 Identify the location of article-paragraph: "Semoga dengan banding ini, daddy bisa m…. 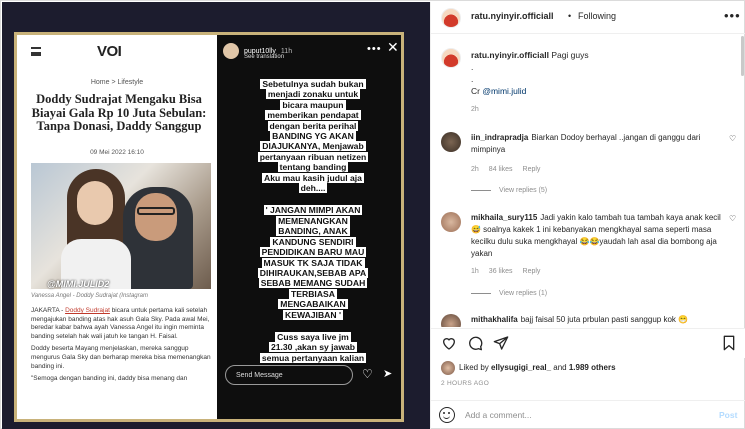
(109, 379).